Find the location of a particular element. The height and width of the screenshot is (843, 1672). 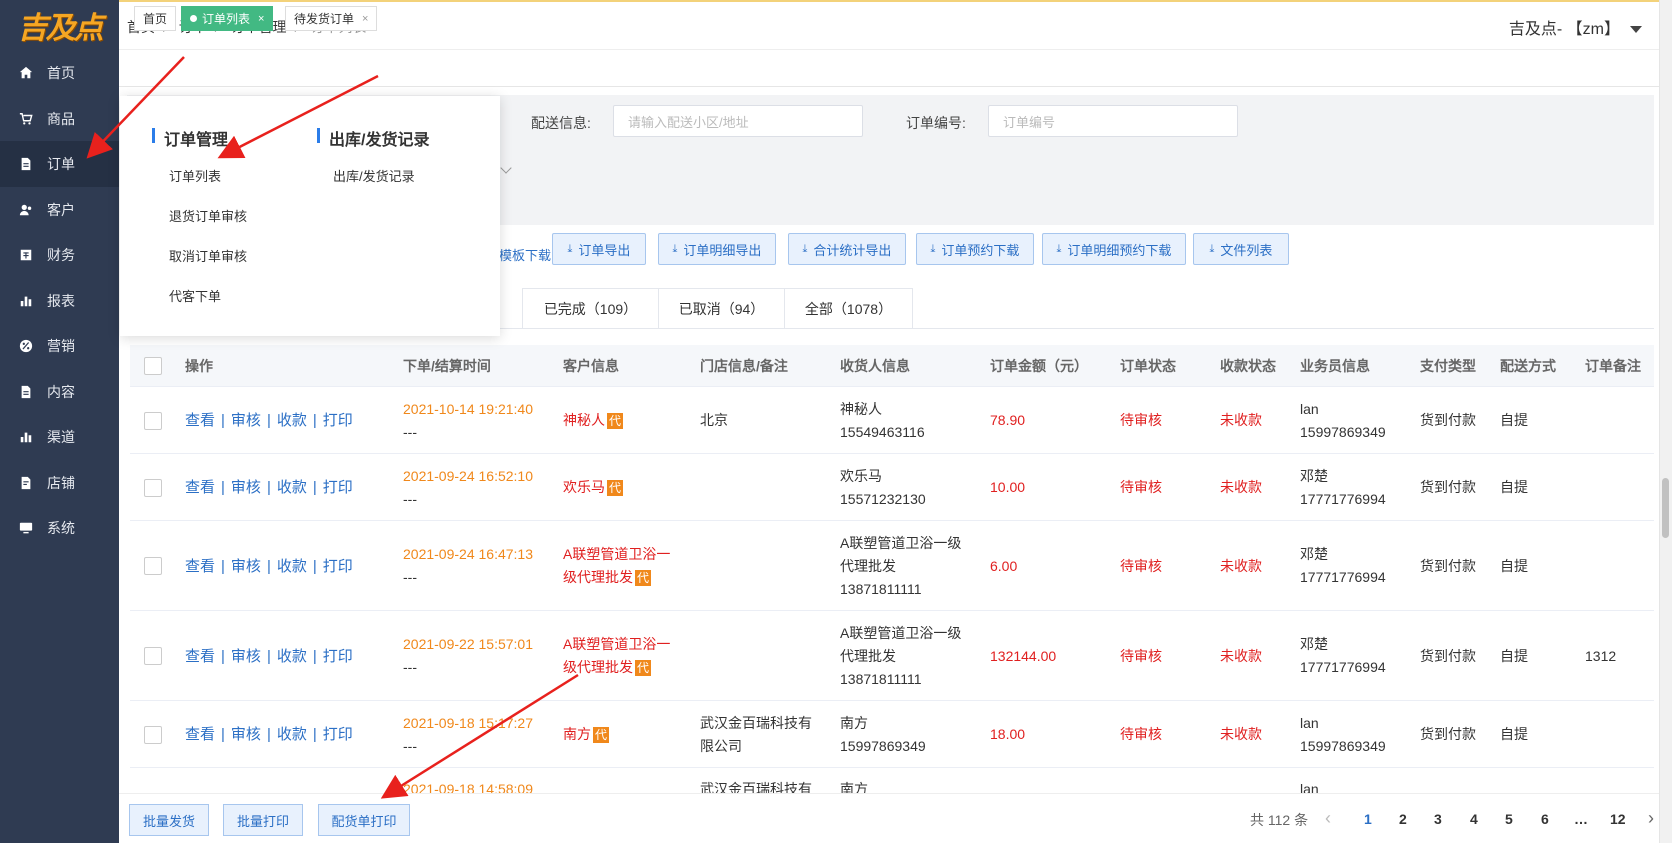

receiver-info-line: A联塑管道卫浴一级 is located at coordinates (901, 543).